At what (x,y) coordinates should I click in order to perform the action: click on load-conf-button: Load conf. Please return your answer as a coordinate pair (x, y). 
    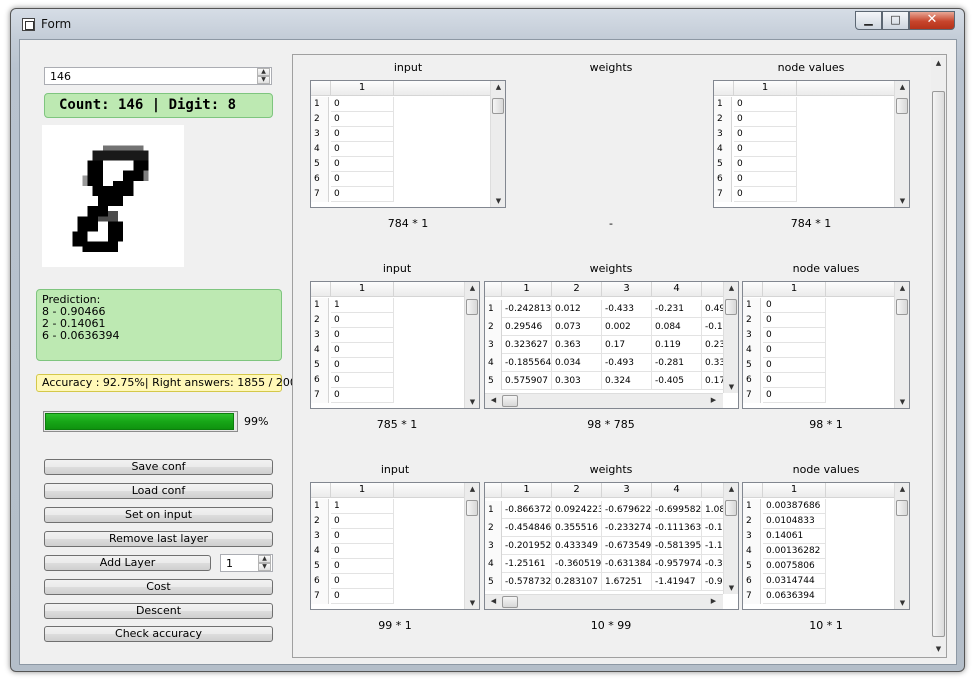
    Looking at the image, I should click on (158, 491).